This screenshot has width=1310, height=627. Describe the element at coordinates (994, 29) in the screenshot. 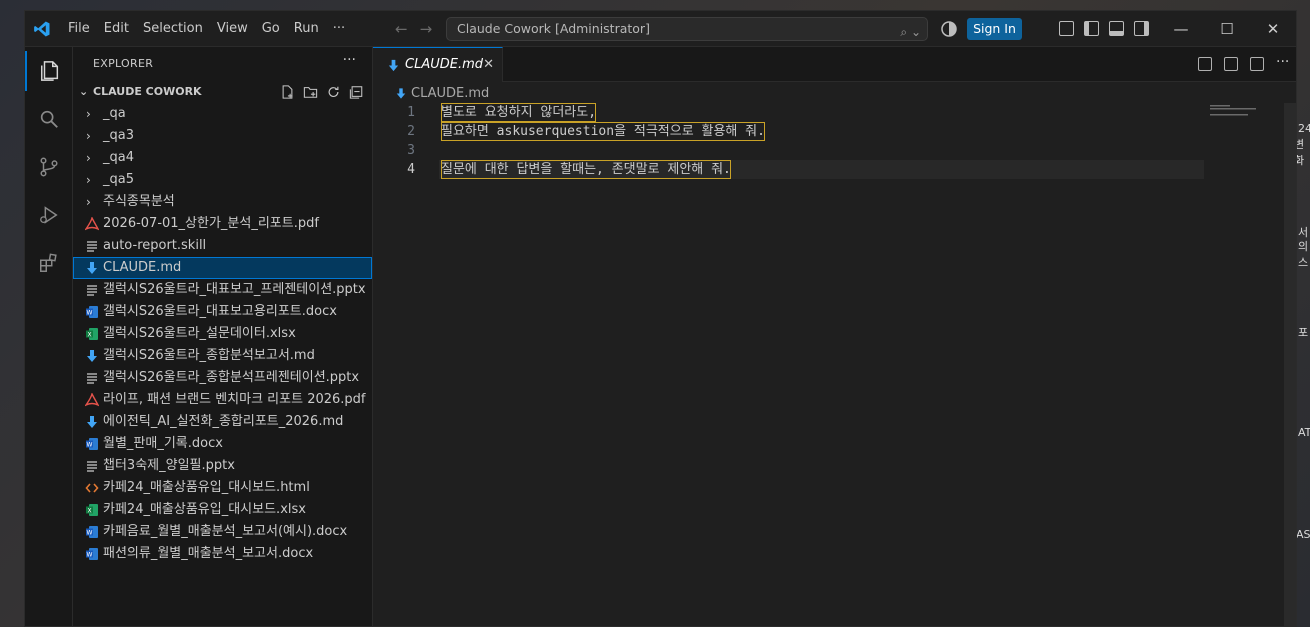

I see `sign-in-button: Sign In` at that location.